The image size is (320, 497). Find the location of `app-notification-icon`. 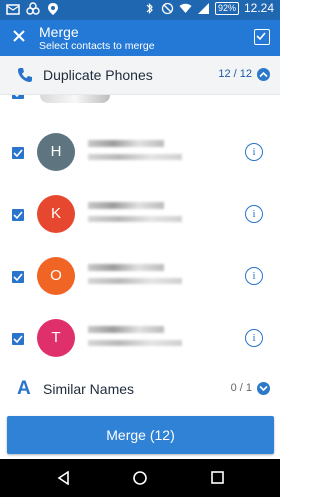

app-notification-icon is located at coordinates (33, 9).